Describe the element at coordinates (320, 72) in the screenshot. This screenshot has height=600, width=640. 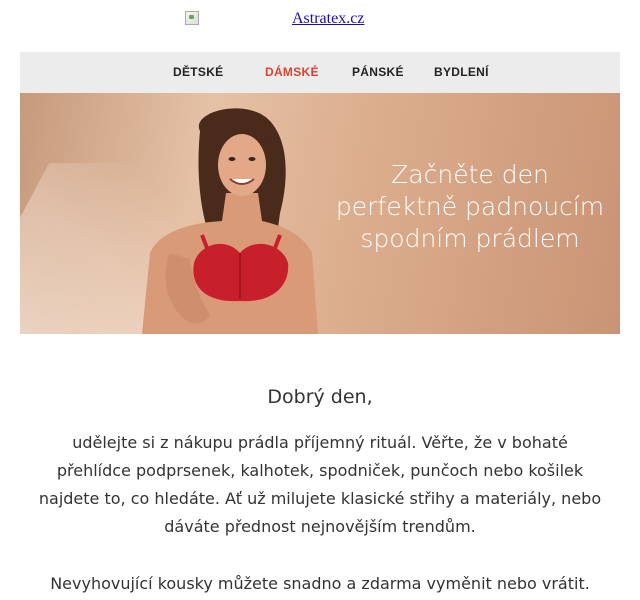
I see `category-nav: DĚTSKÉ DÁMSKÉ PÁNSKÉ BYDLENÍ` at that location.